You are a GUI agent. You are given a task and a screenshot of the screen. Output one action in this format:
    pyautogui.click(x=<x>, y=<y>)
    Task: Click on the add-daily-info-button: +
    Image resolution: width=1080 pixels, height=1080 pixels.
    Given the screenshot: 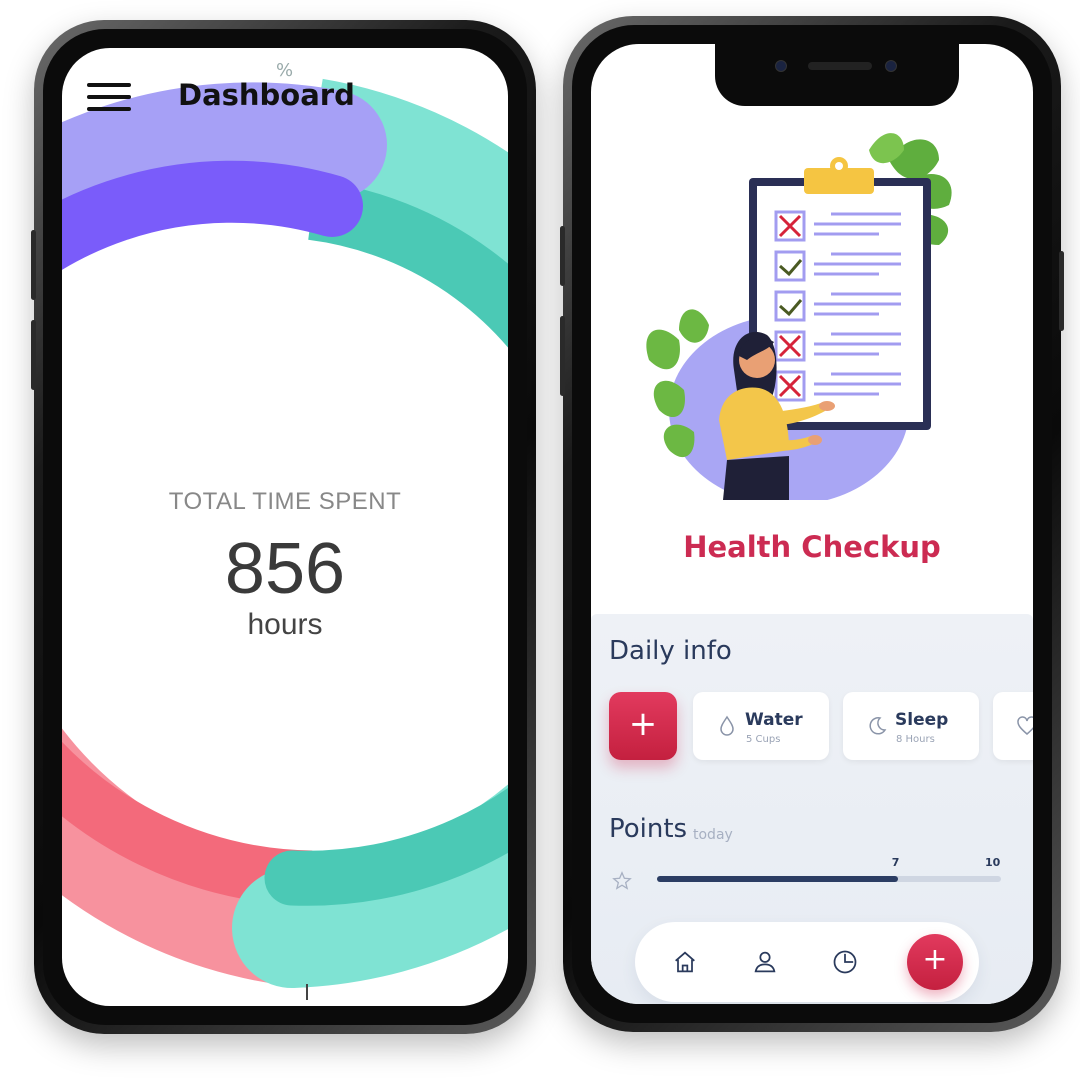 What is the action you would take?
    pyautogui.click(x=643, y=726)
    